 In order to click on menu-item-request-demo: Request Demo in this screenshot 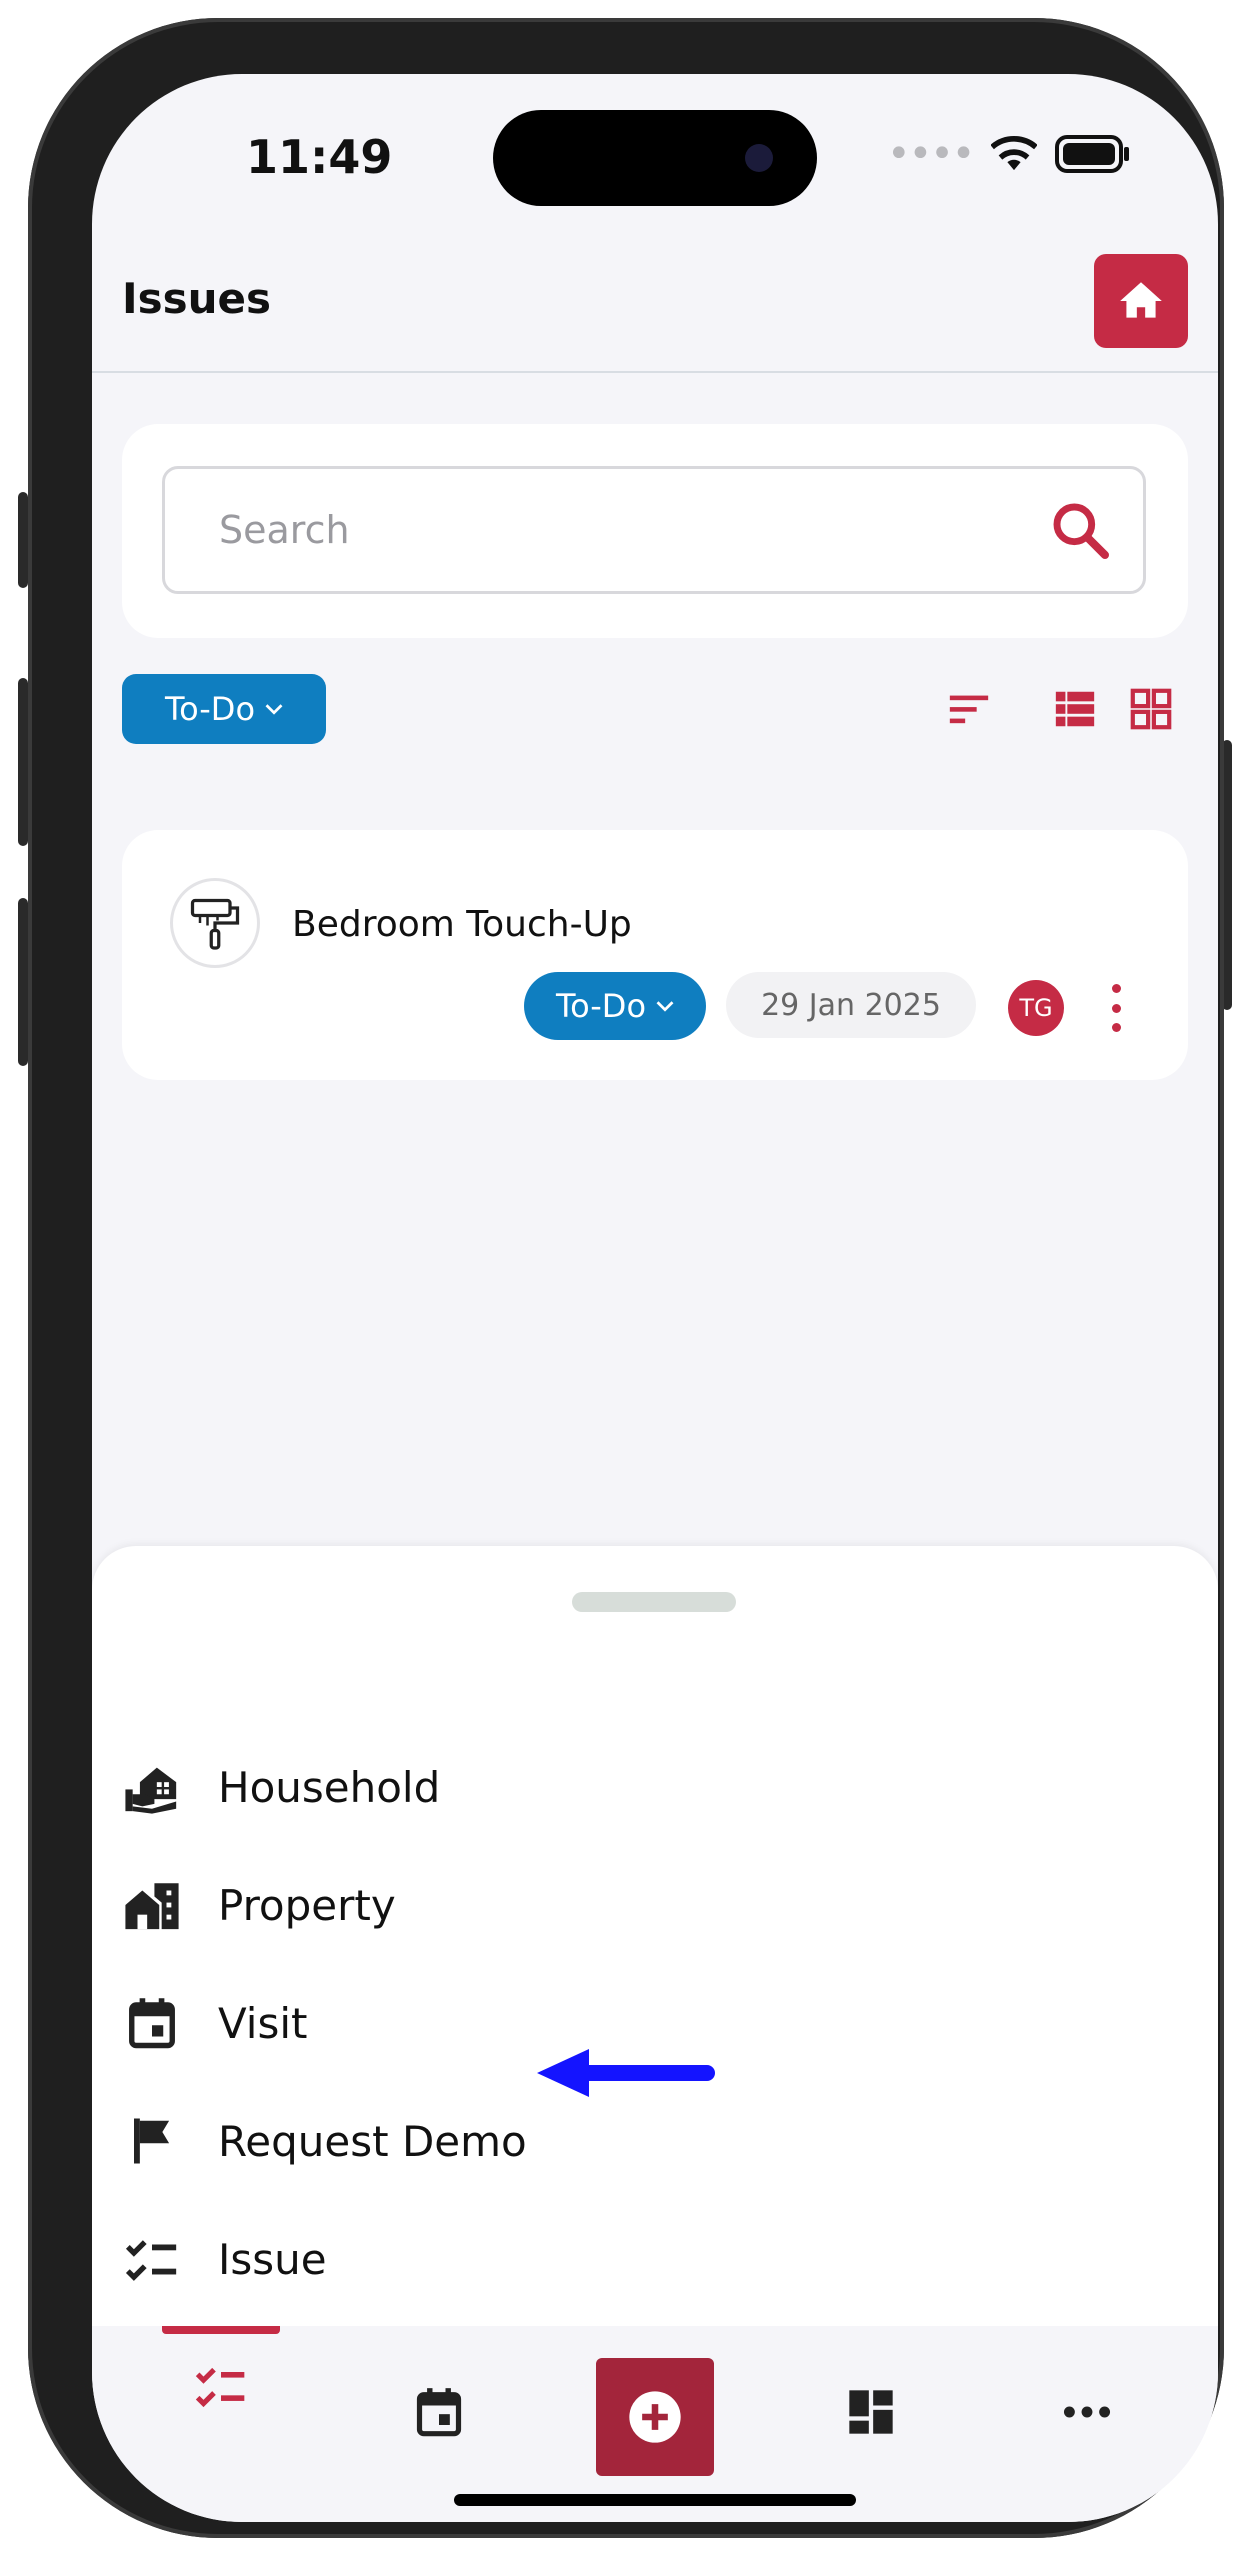, I will do `click(655, 2141)`.